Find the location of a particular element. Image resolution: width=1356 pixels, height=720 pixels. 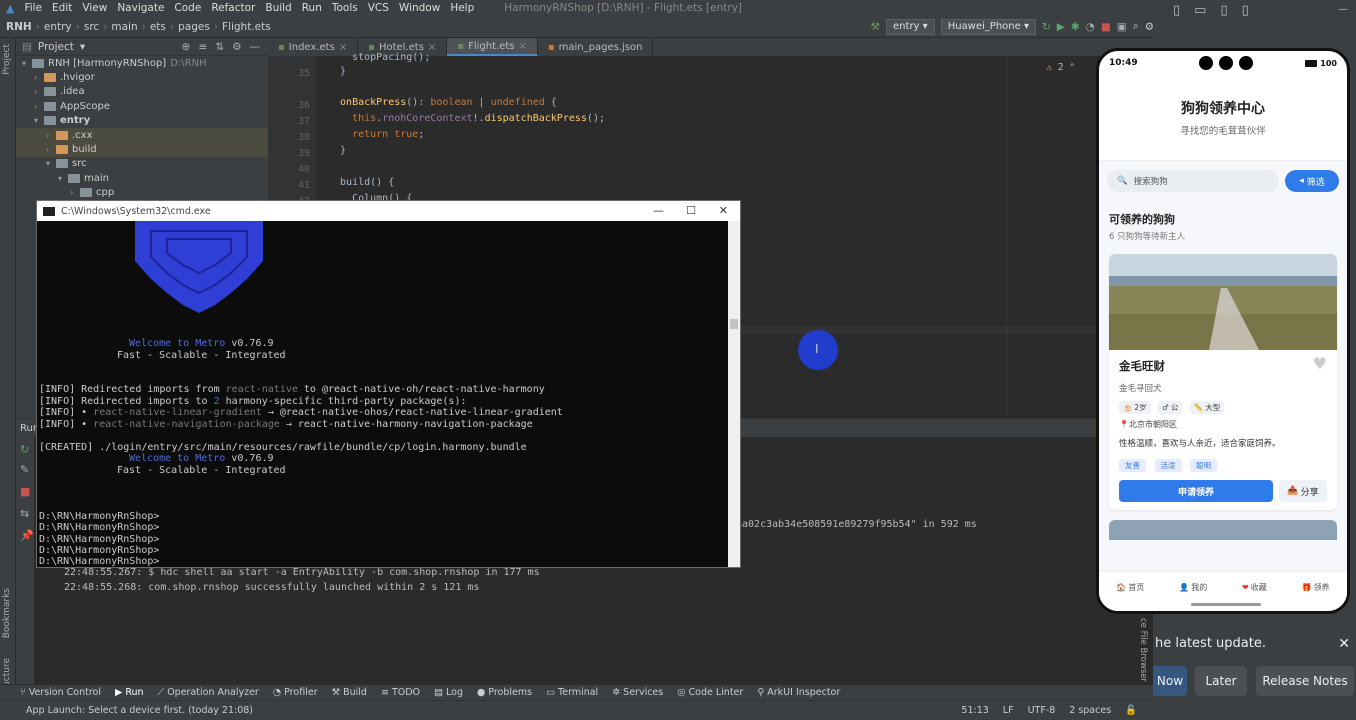

menu-tools: Tools is located at coordinates (345, 8).